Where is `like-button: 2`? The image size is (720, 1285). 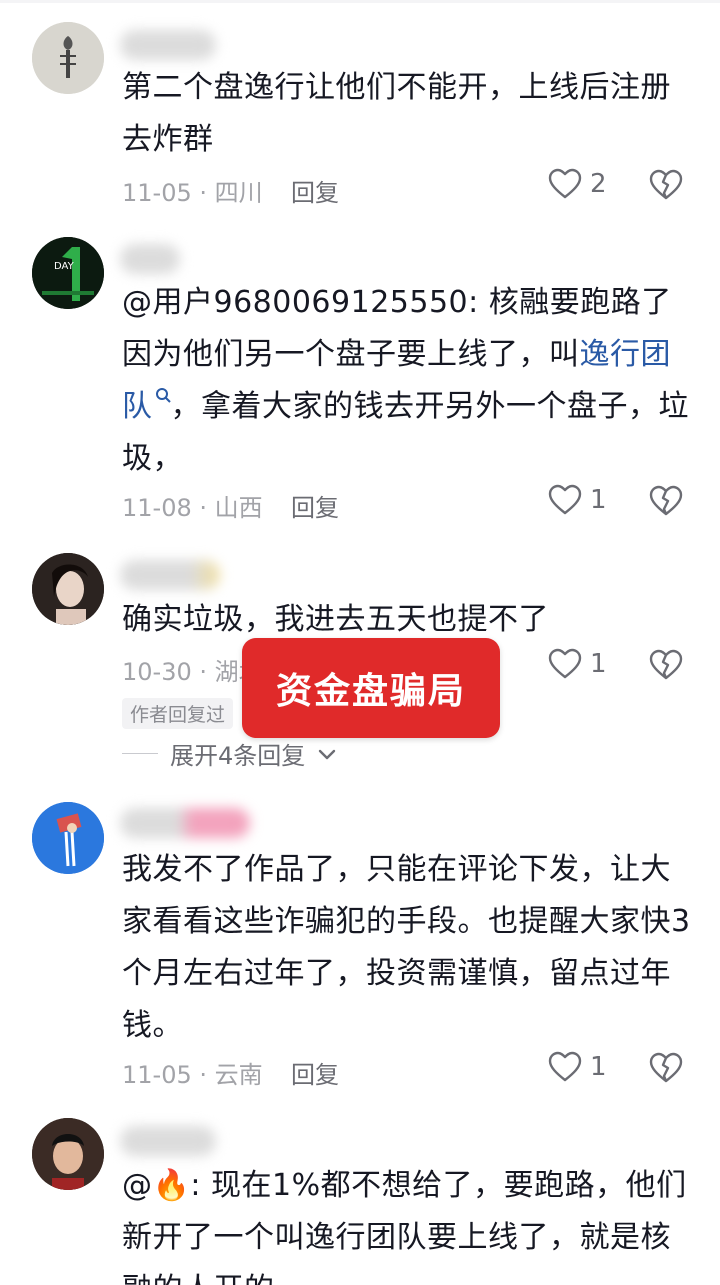 like-button: 2 is located at coordinates (577, 184).